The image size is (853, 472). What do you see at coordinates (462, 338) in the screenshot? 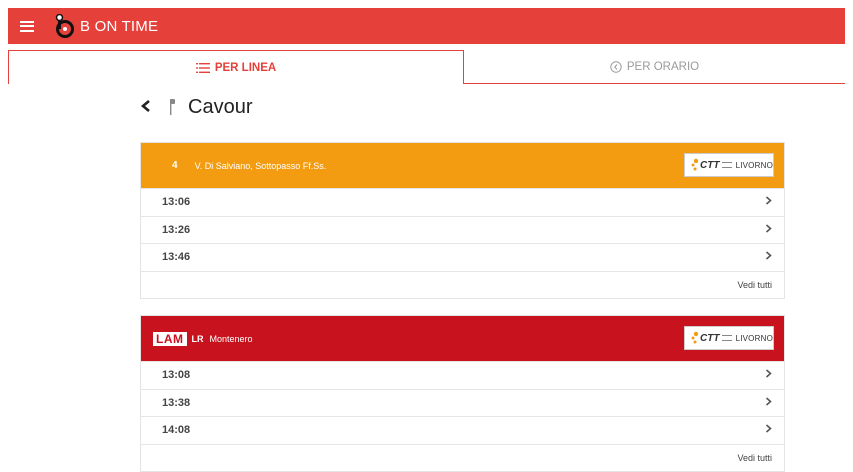
I see `route-header: LAM LR Montenero CTT LIVORNO` at bounding box center [462, 338].